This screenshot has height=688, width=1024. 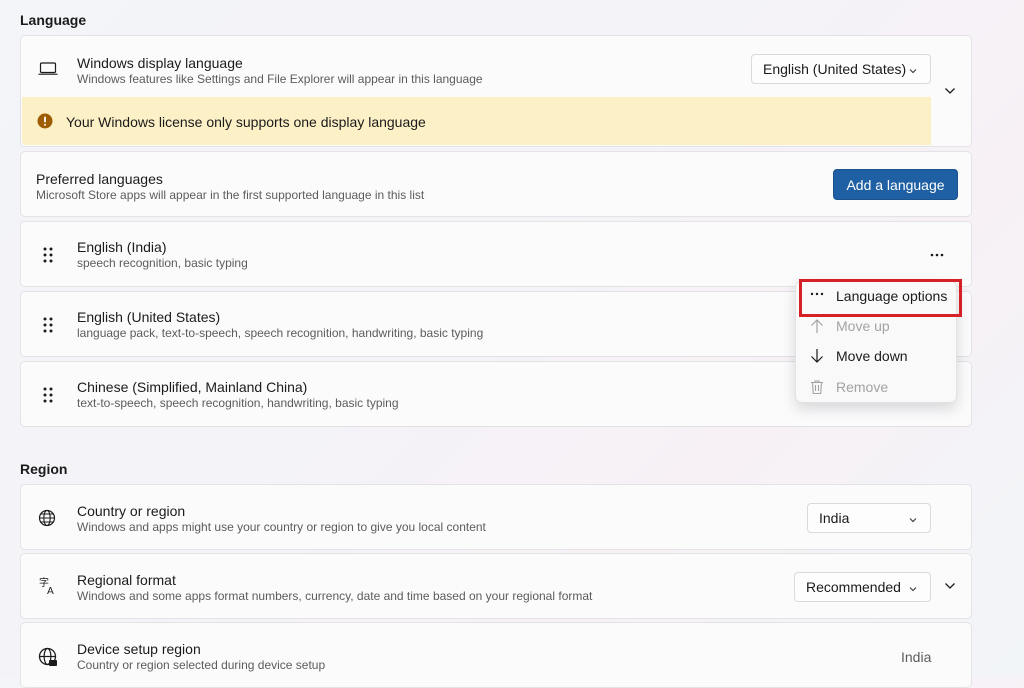 What do you see at coordinates (863, 326) in the screenshot?
I see `menu-item-label: Move up` at bounding box center [863, 326].